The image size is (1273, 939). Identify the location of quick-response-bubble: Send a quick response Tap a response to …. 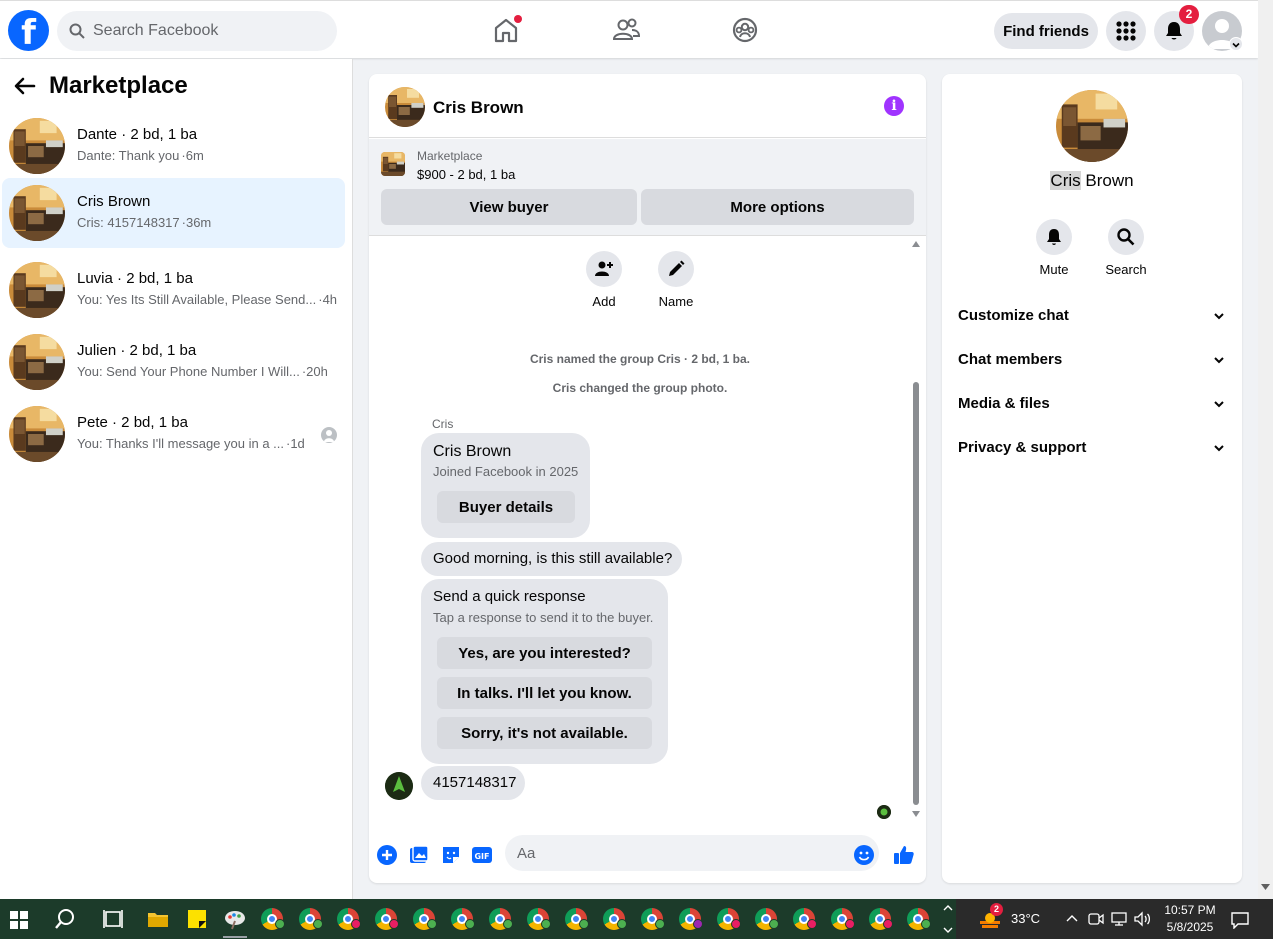
(544, 671).